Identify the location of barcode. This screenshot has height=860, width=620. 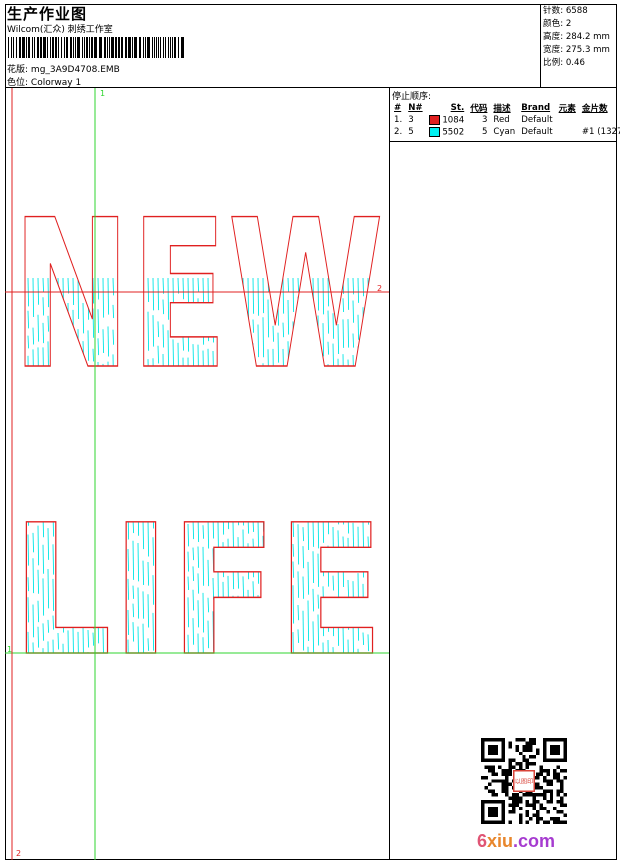
(96, 47).